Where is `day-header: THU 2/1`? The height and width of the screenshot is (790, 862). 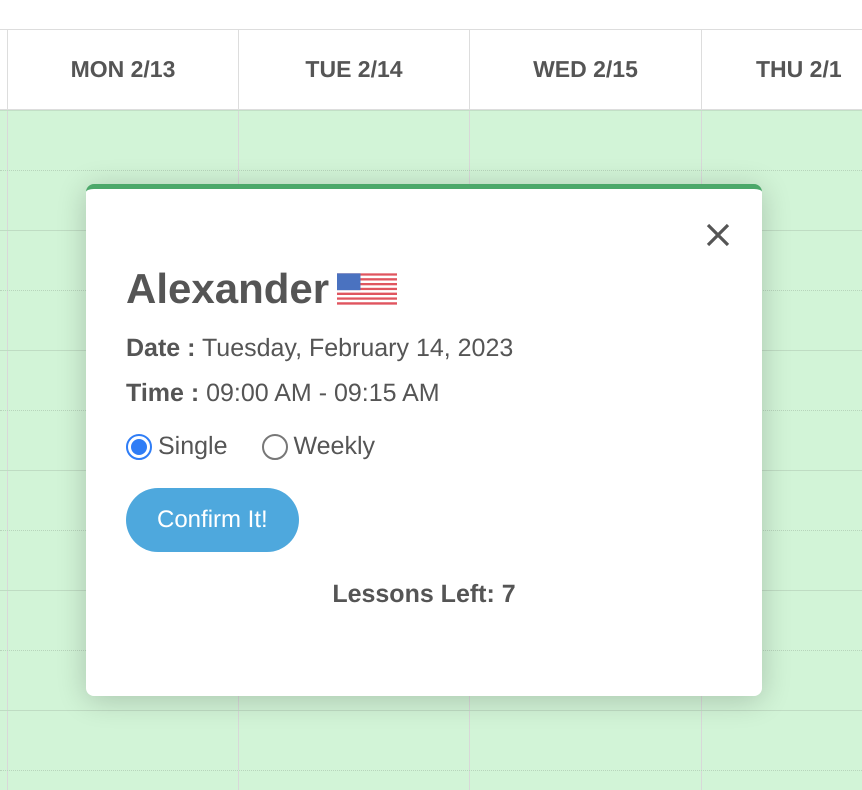 day-header: THU 2/1 is located at coordinates (799, 69).